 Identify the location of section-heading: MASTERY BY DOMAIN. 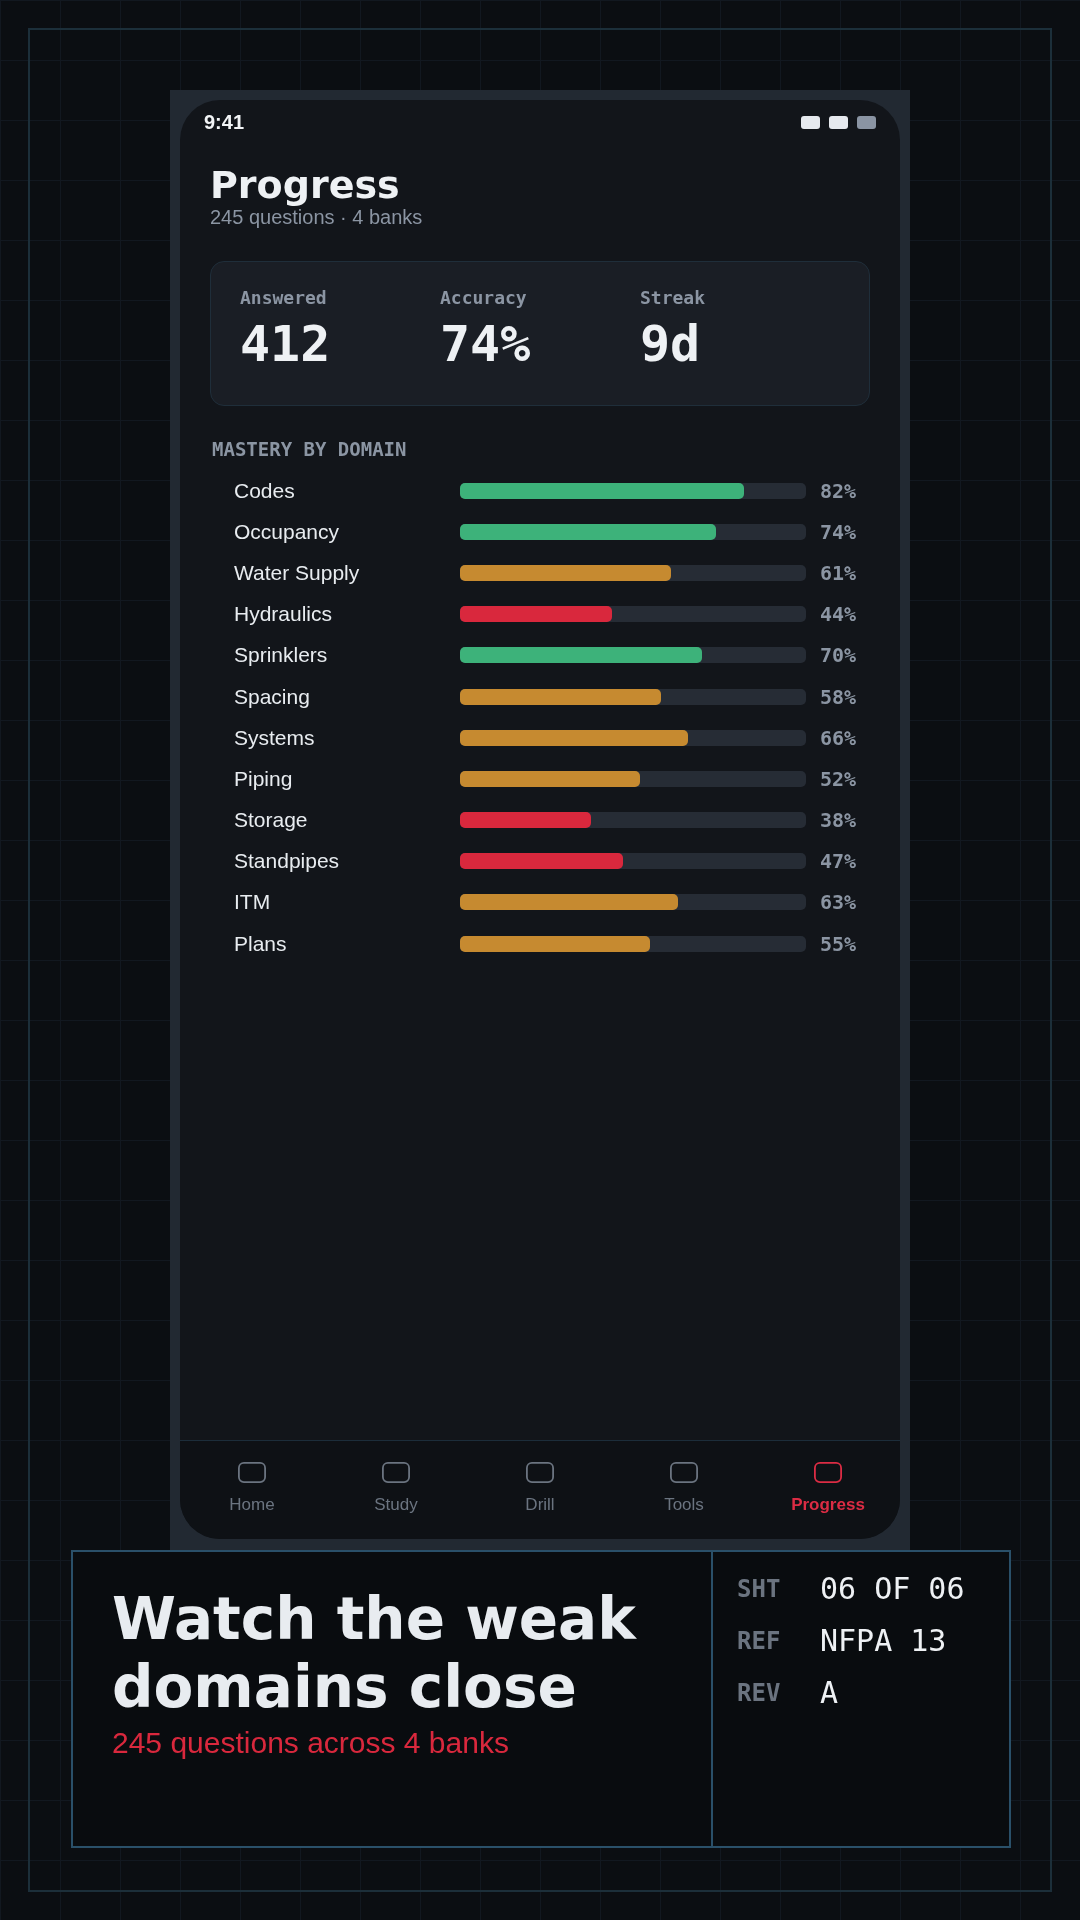
(309, 449).